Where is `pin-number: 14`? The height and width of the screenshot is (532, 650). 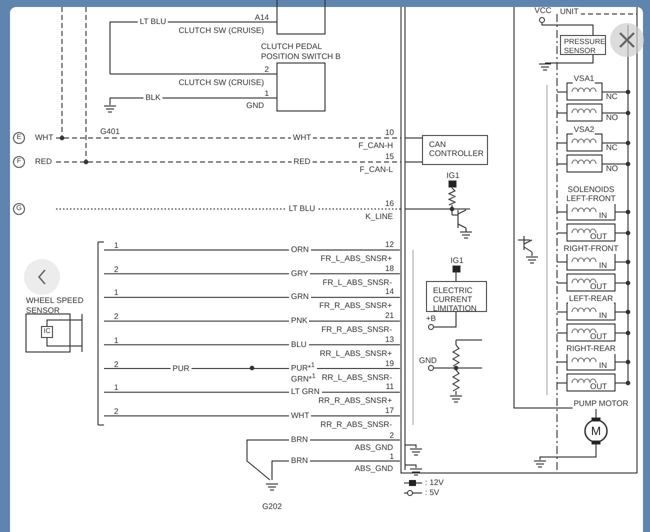 pin-number: 14 is located at coordinates (389, 292).